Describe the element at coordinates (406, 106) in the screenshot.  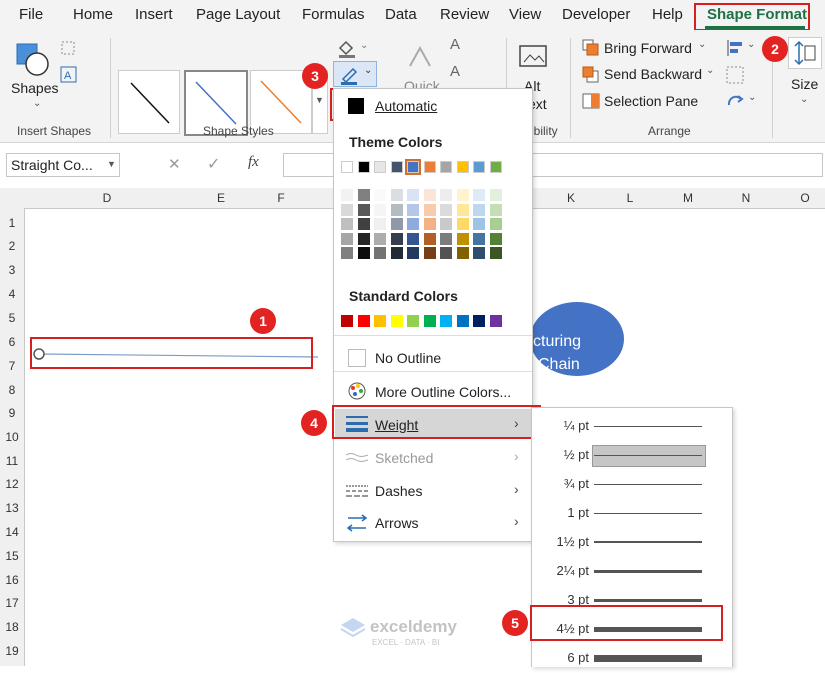
I see `automatic-option: Automatic` at that location.